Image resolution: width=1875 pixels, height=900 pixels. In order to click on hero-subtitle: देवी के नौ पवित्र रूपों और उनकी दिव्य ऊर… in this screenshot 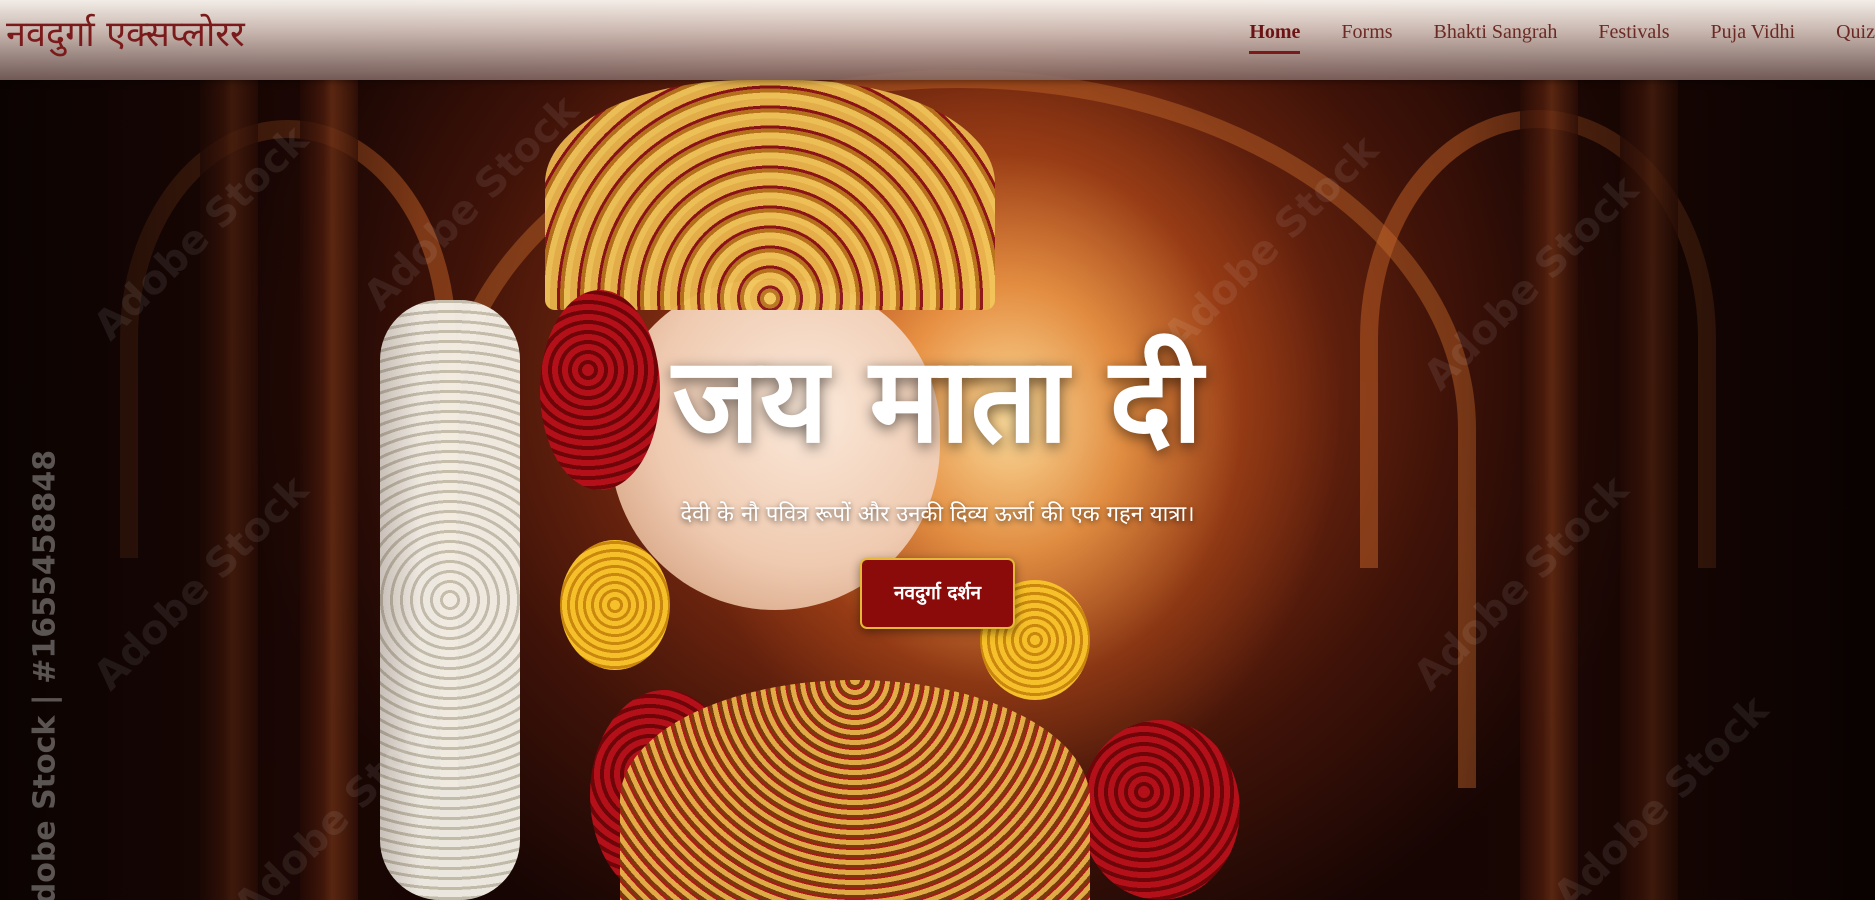, I will do `click(937, 514)`.